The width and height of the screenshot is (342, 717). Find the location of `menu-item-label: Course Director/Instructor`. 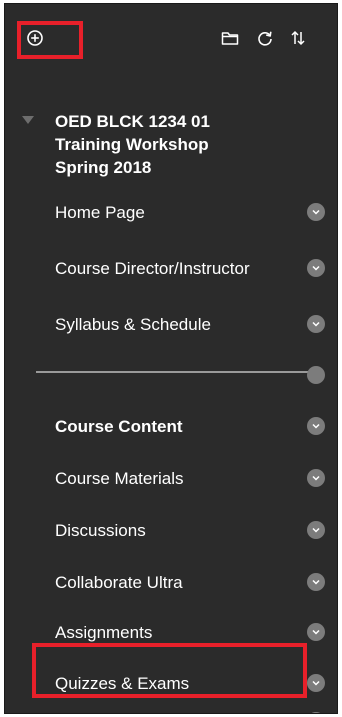

menu-item-label: Course Director/Instructor is located at coordinates (152, 268).